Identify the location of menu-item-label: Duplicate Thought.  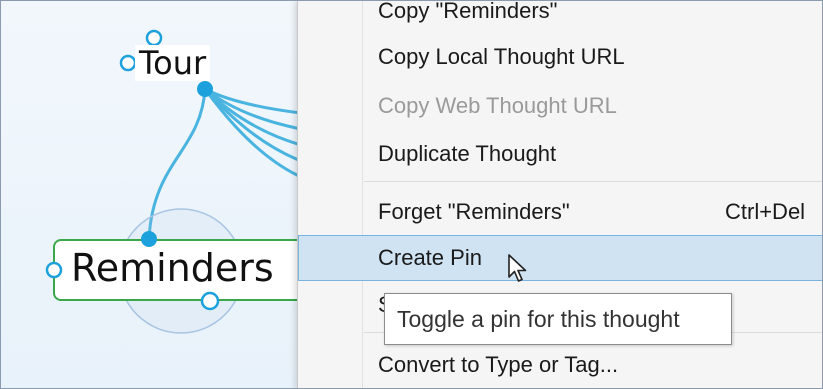
(467, 153).